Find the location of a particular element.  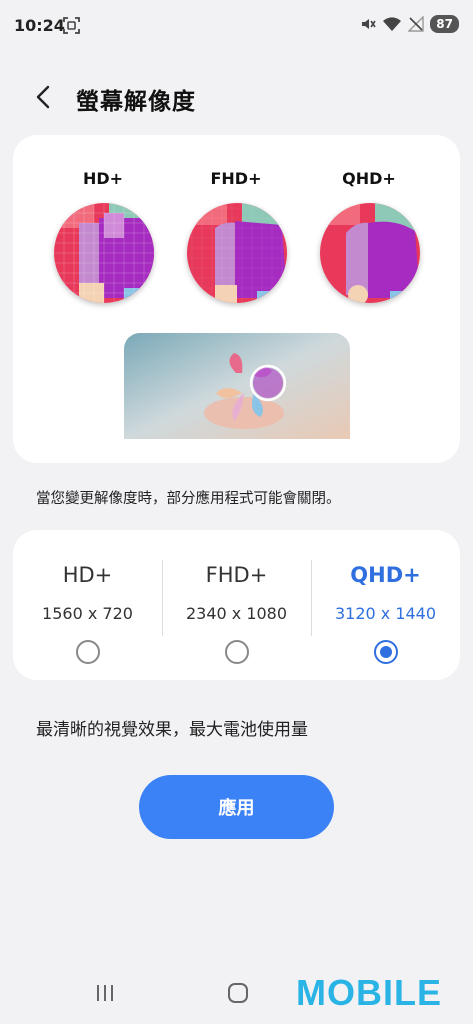

option-fhd: FHD+ 2340 x 1080 is located at coordinates (236, 605).